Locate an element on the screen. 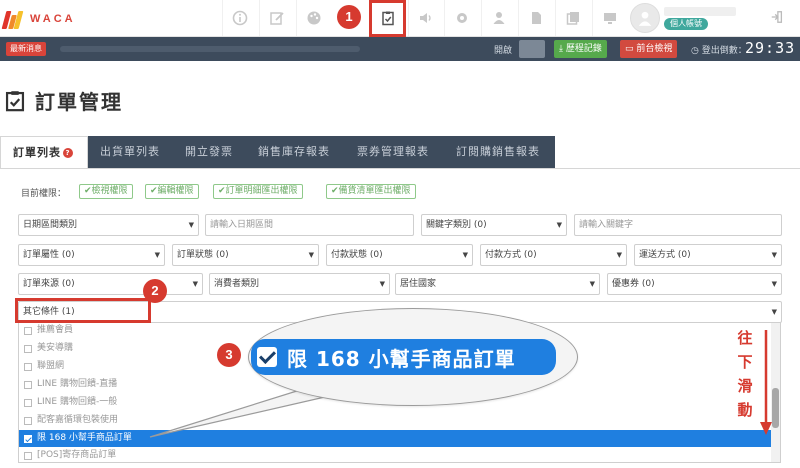 The width and height of the screenshot is (800, 468). permissions-label: 目前權限： is located at coordinates (44, 194).